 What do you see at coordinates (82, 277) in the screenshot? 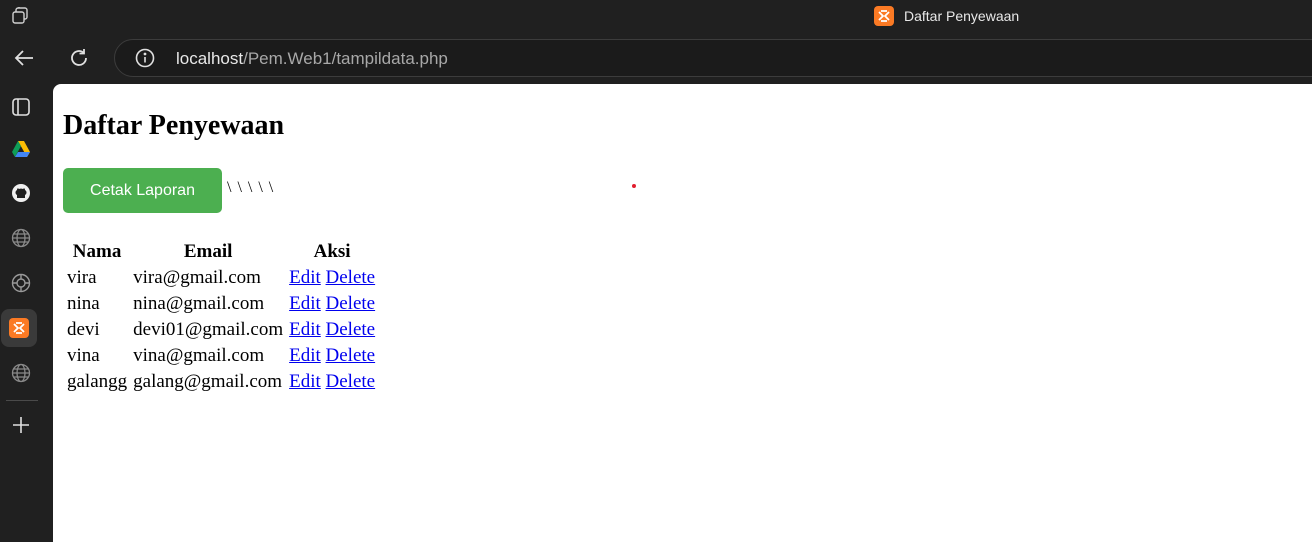
I see `cell-nama: vira` at bounding box center [82, 277].